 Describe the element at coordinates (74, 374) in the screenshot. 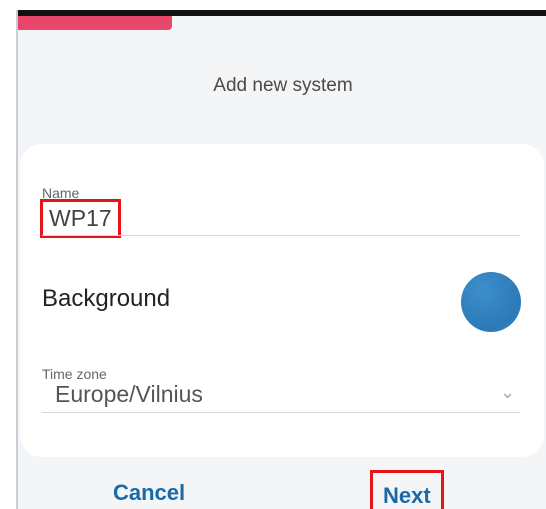

I see `timezone-label: Time zone` at that location.